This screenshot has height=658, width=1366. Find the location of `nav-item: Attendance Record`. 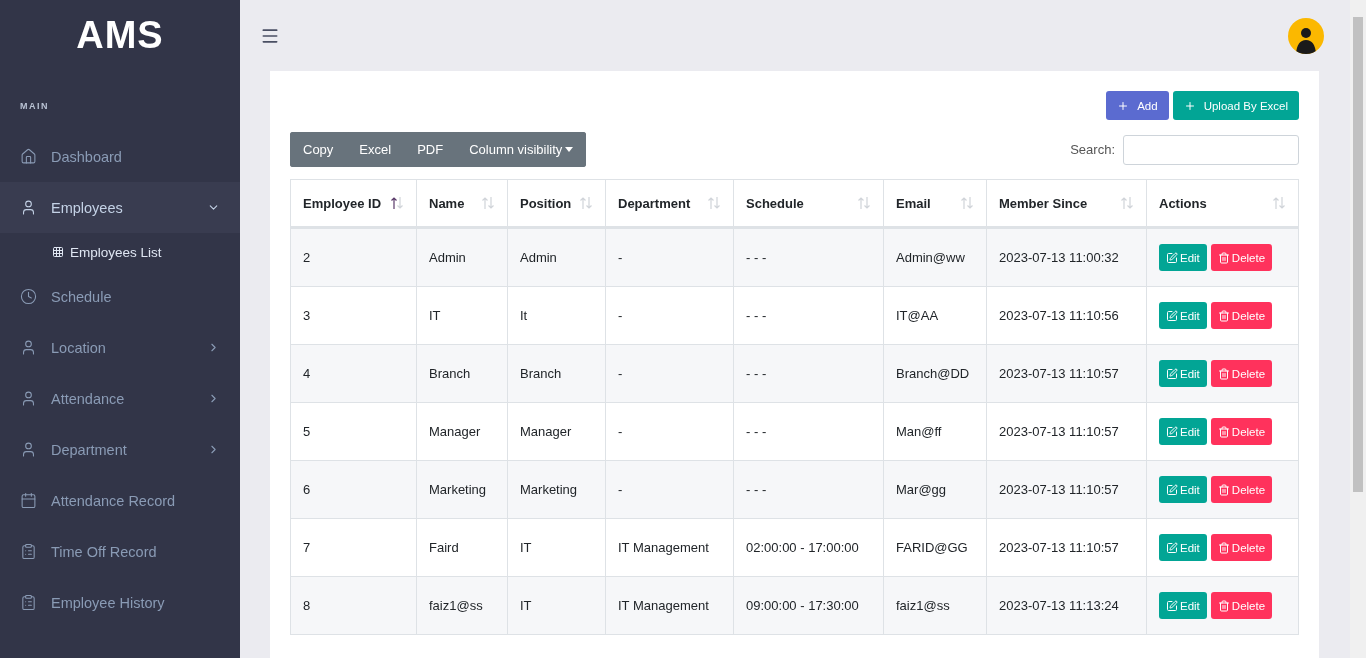

nav-item: Attendance Record is located at coordinates (120, 500).